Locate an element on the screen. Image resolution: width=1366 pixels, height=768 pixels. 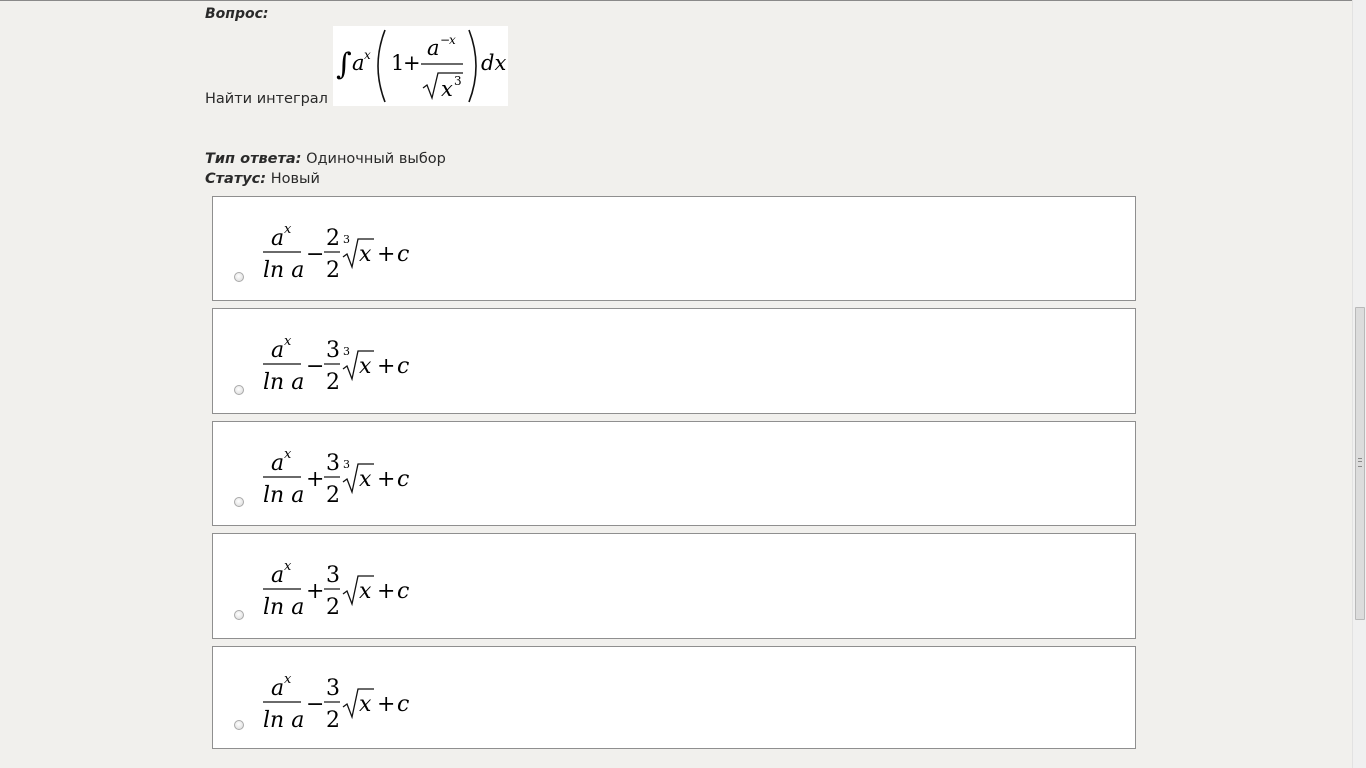
vertical-scrollbar is located at coordinates (1359, 384).